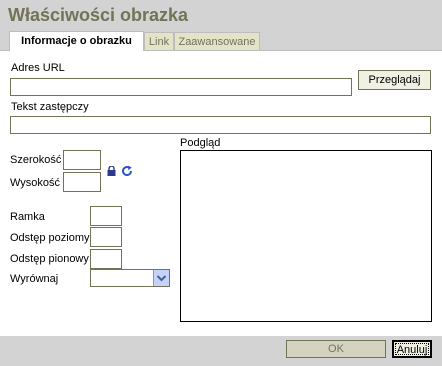 The width and height of the screenshot is (442, 366). I want to click on align-label: Wyrównaj, so click(34, 279).